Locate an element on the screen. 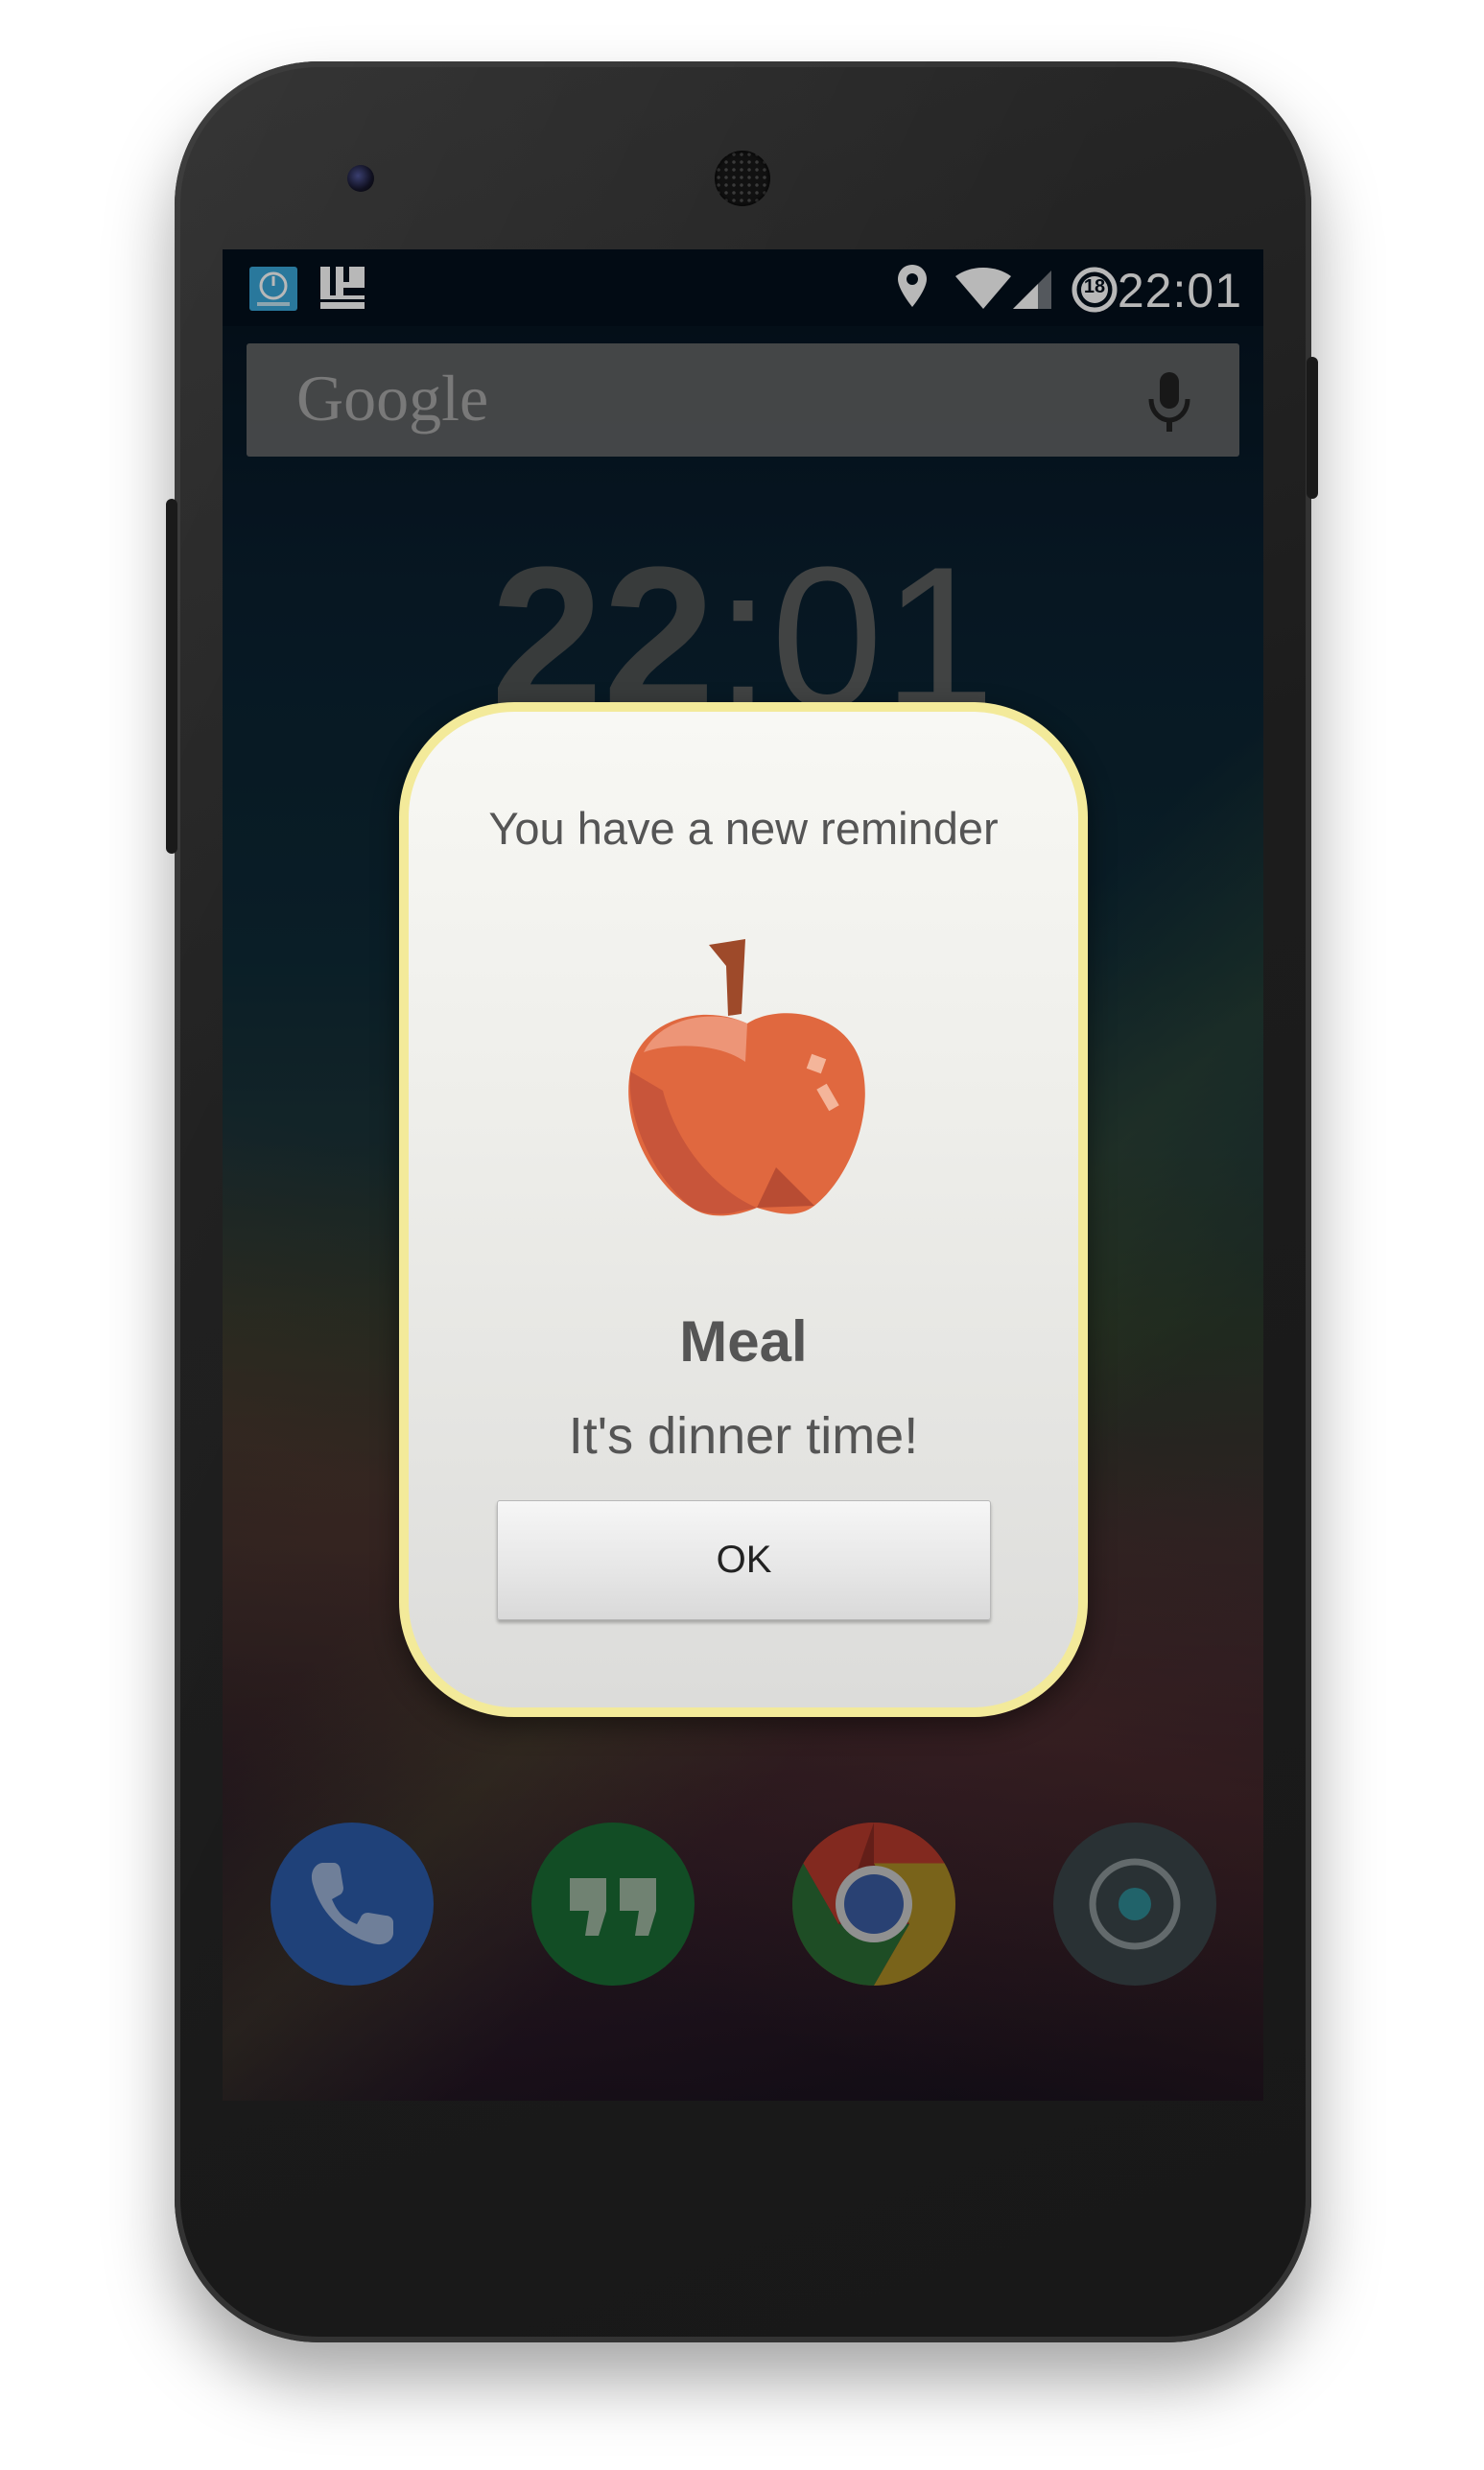  ok-button: OK is located at coordinates (744, 1560).